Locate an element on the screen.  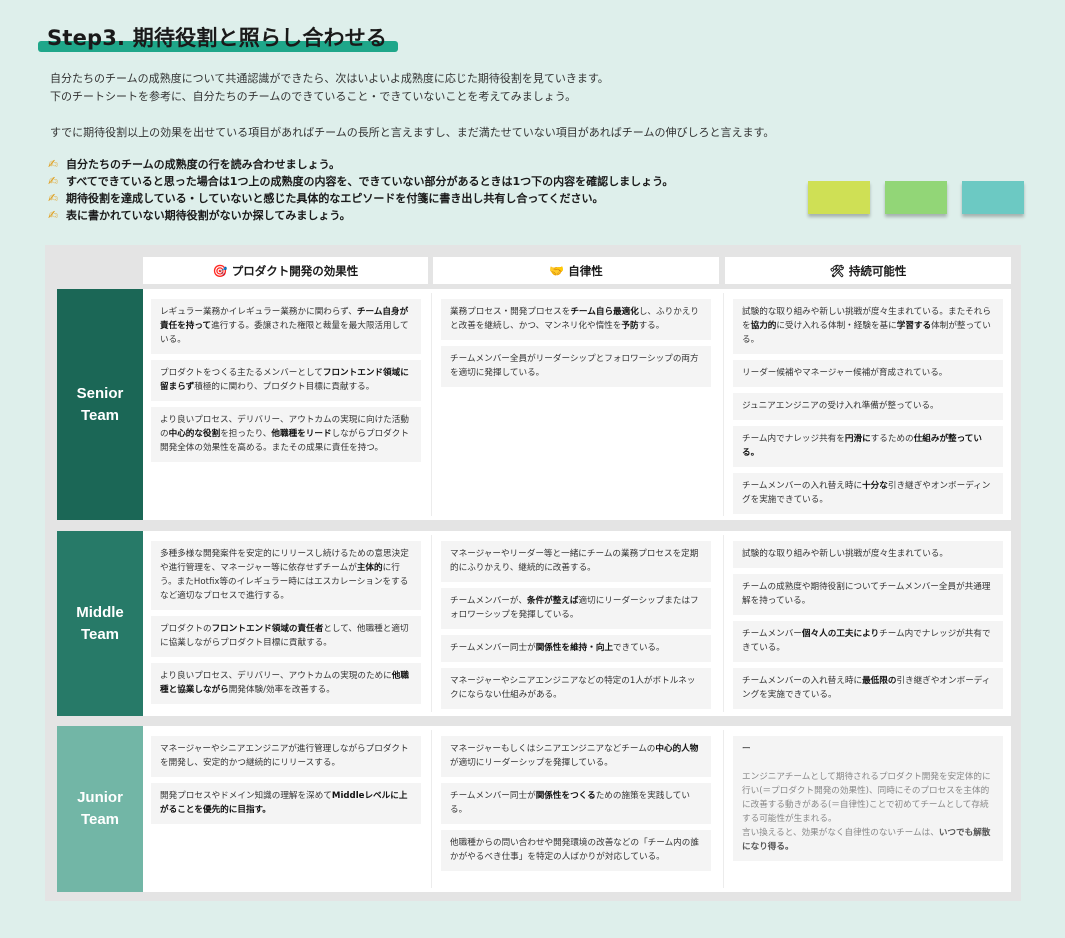
target-icon: 🎯 is located at coordinates (220, 270).